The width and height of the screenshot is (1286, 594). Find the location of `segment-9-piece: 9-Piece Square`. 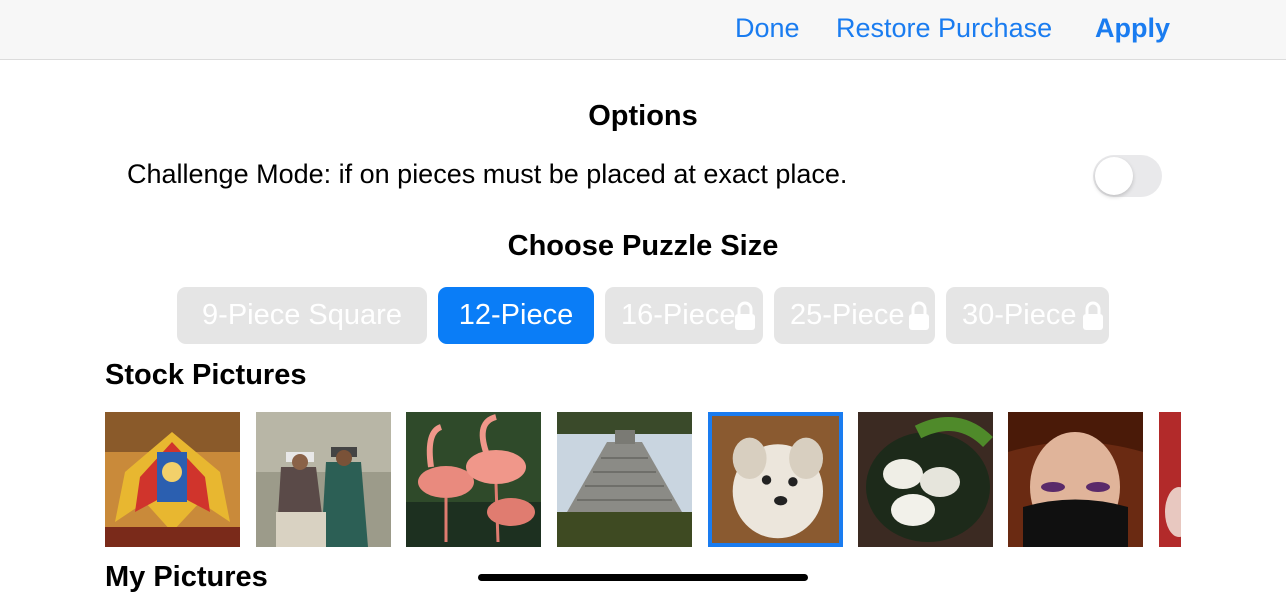

segment-9-piece: 9-Piece Square is located at coordinates (302, 315).